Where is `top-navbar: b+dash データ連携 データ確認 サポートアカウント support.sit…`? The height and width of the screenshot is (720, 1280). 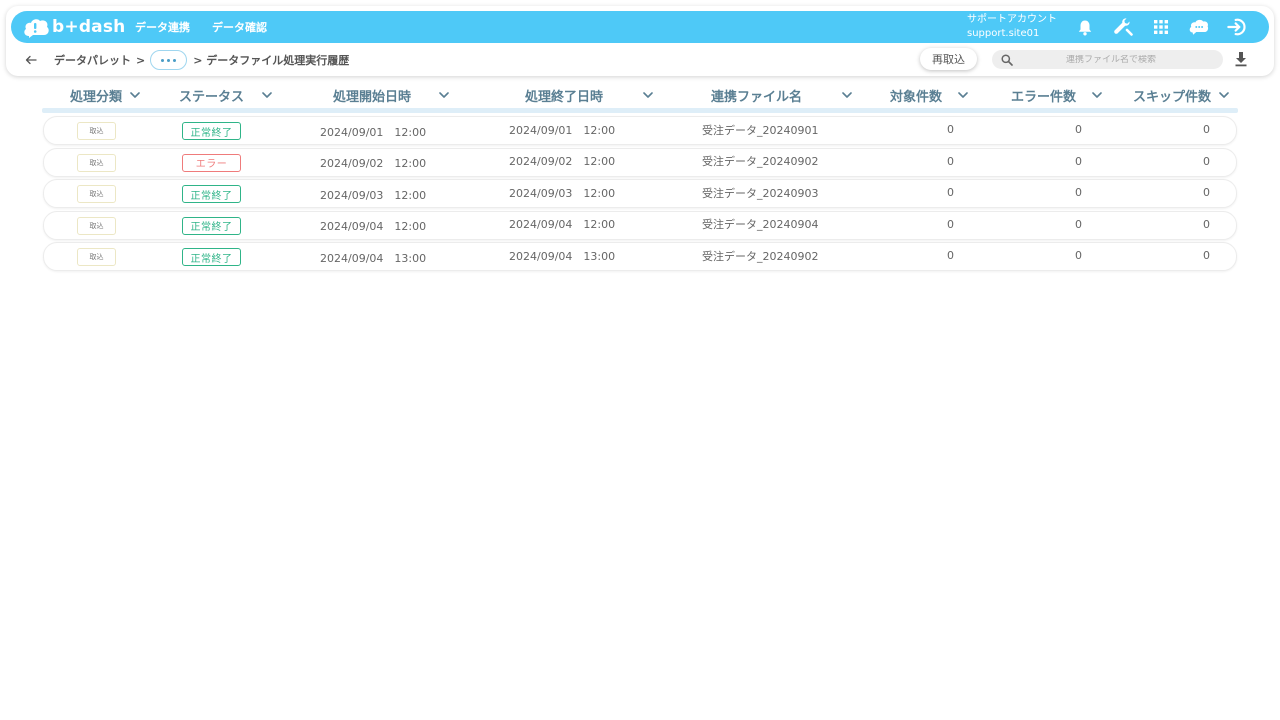 top-navbar: b+dash データ連携 データ確認 サポートアカウント support.sit… is located at coordinates (640, 27).